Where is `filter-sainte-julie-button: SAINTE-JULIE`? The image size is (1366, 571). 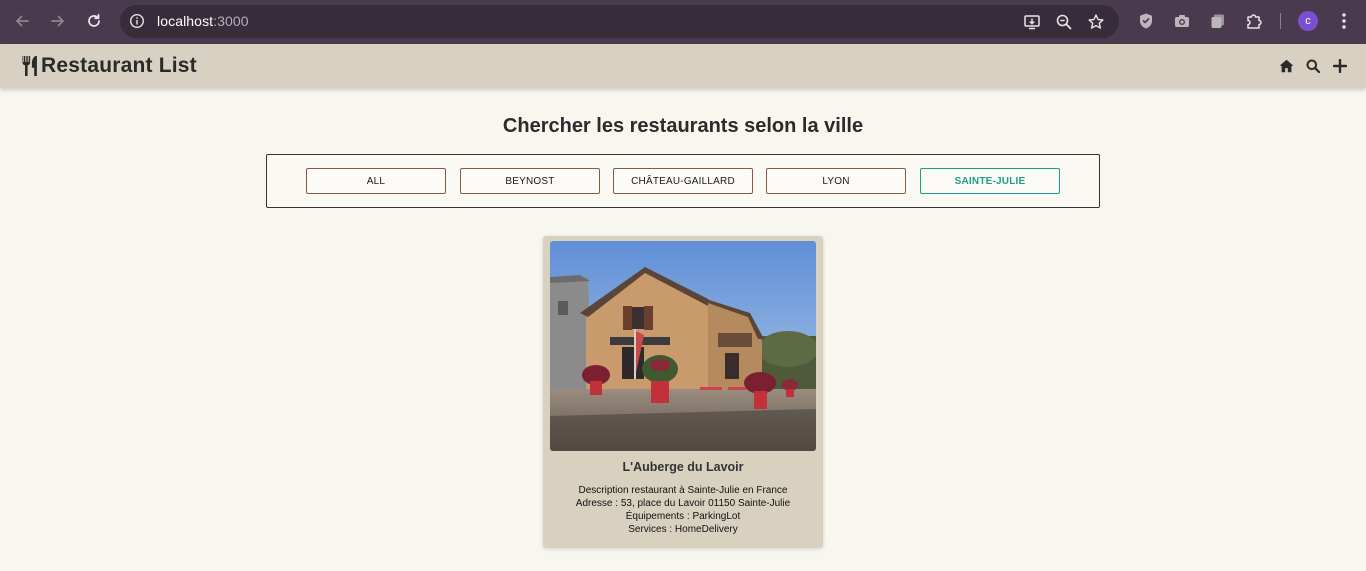 filter-sainte-julie-button: SAINTE-JULIE is located at coordinates (990, 181).